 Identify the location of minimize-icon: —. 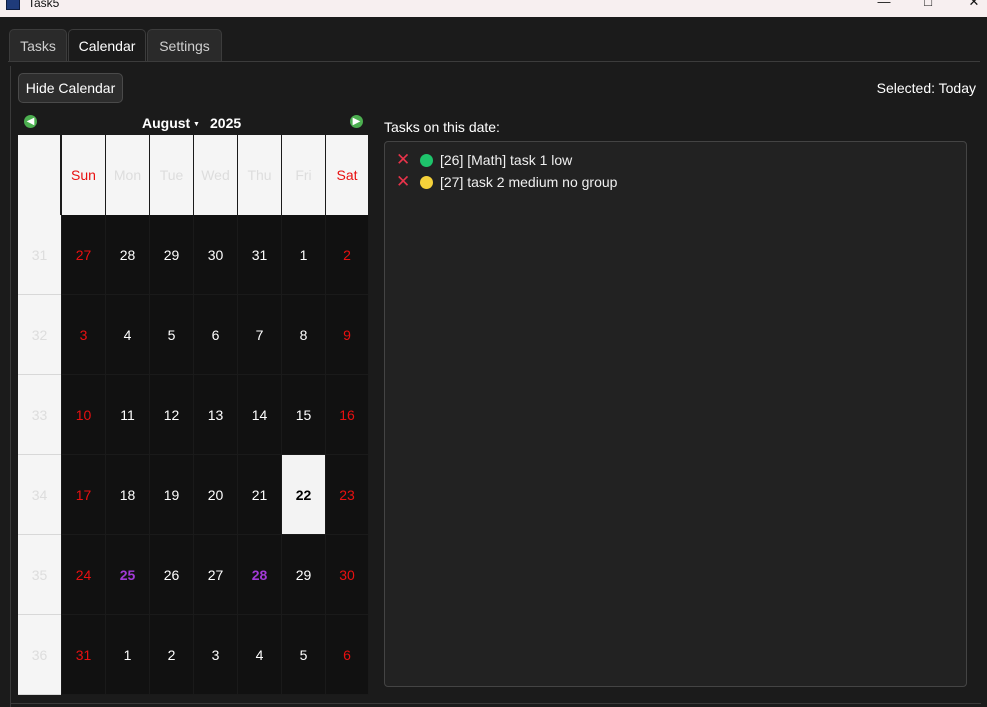
(884, 4).